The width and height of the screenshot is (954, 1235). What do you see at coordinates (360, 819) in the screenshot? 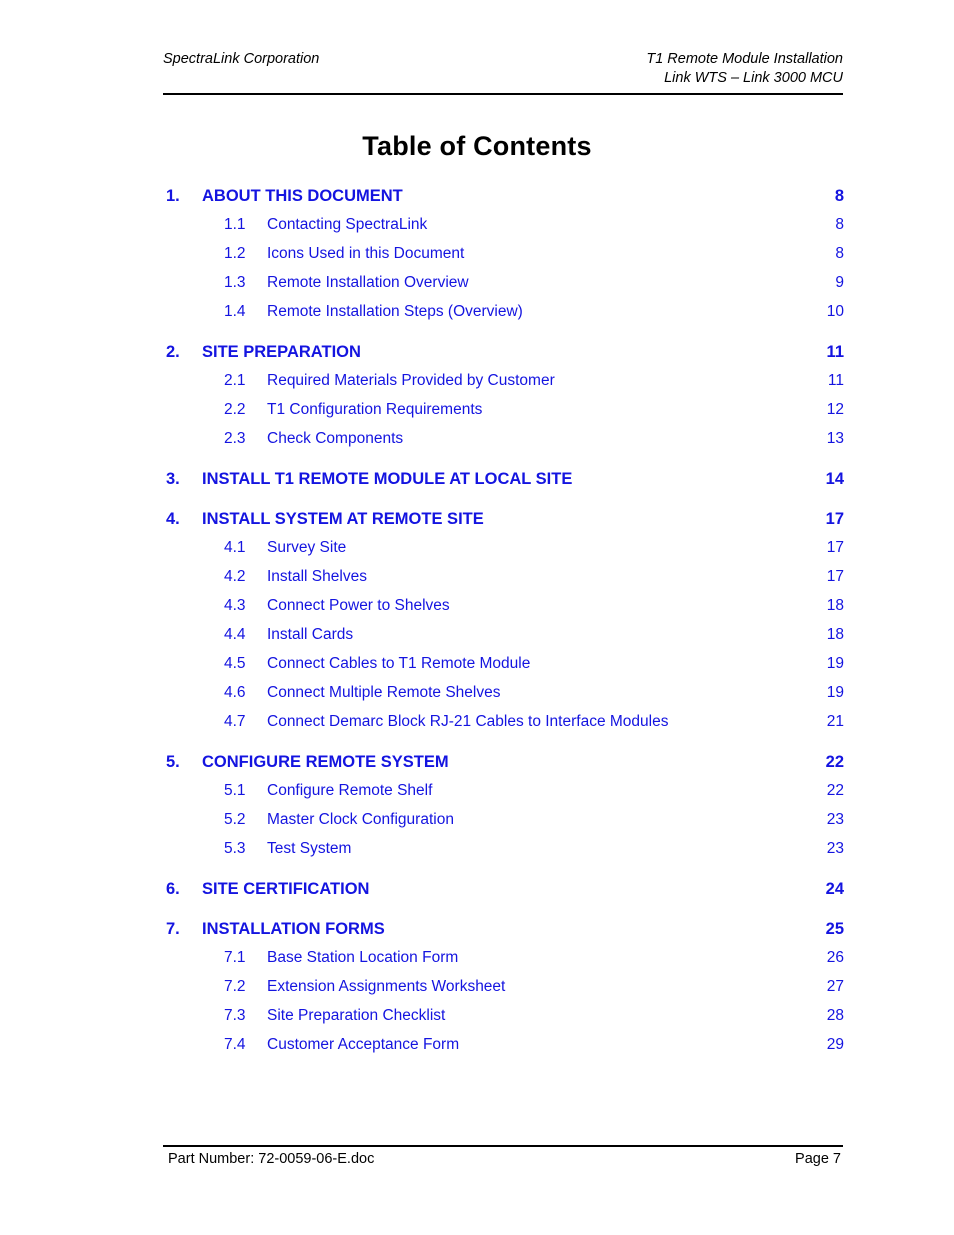
I see `toc-entry-label: Master Clock Configuration` at bounding box center [360, 819].